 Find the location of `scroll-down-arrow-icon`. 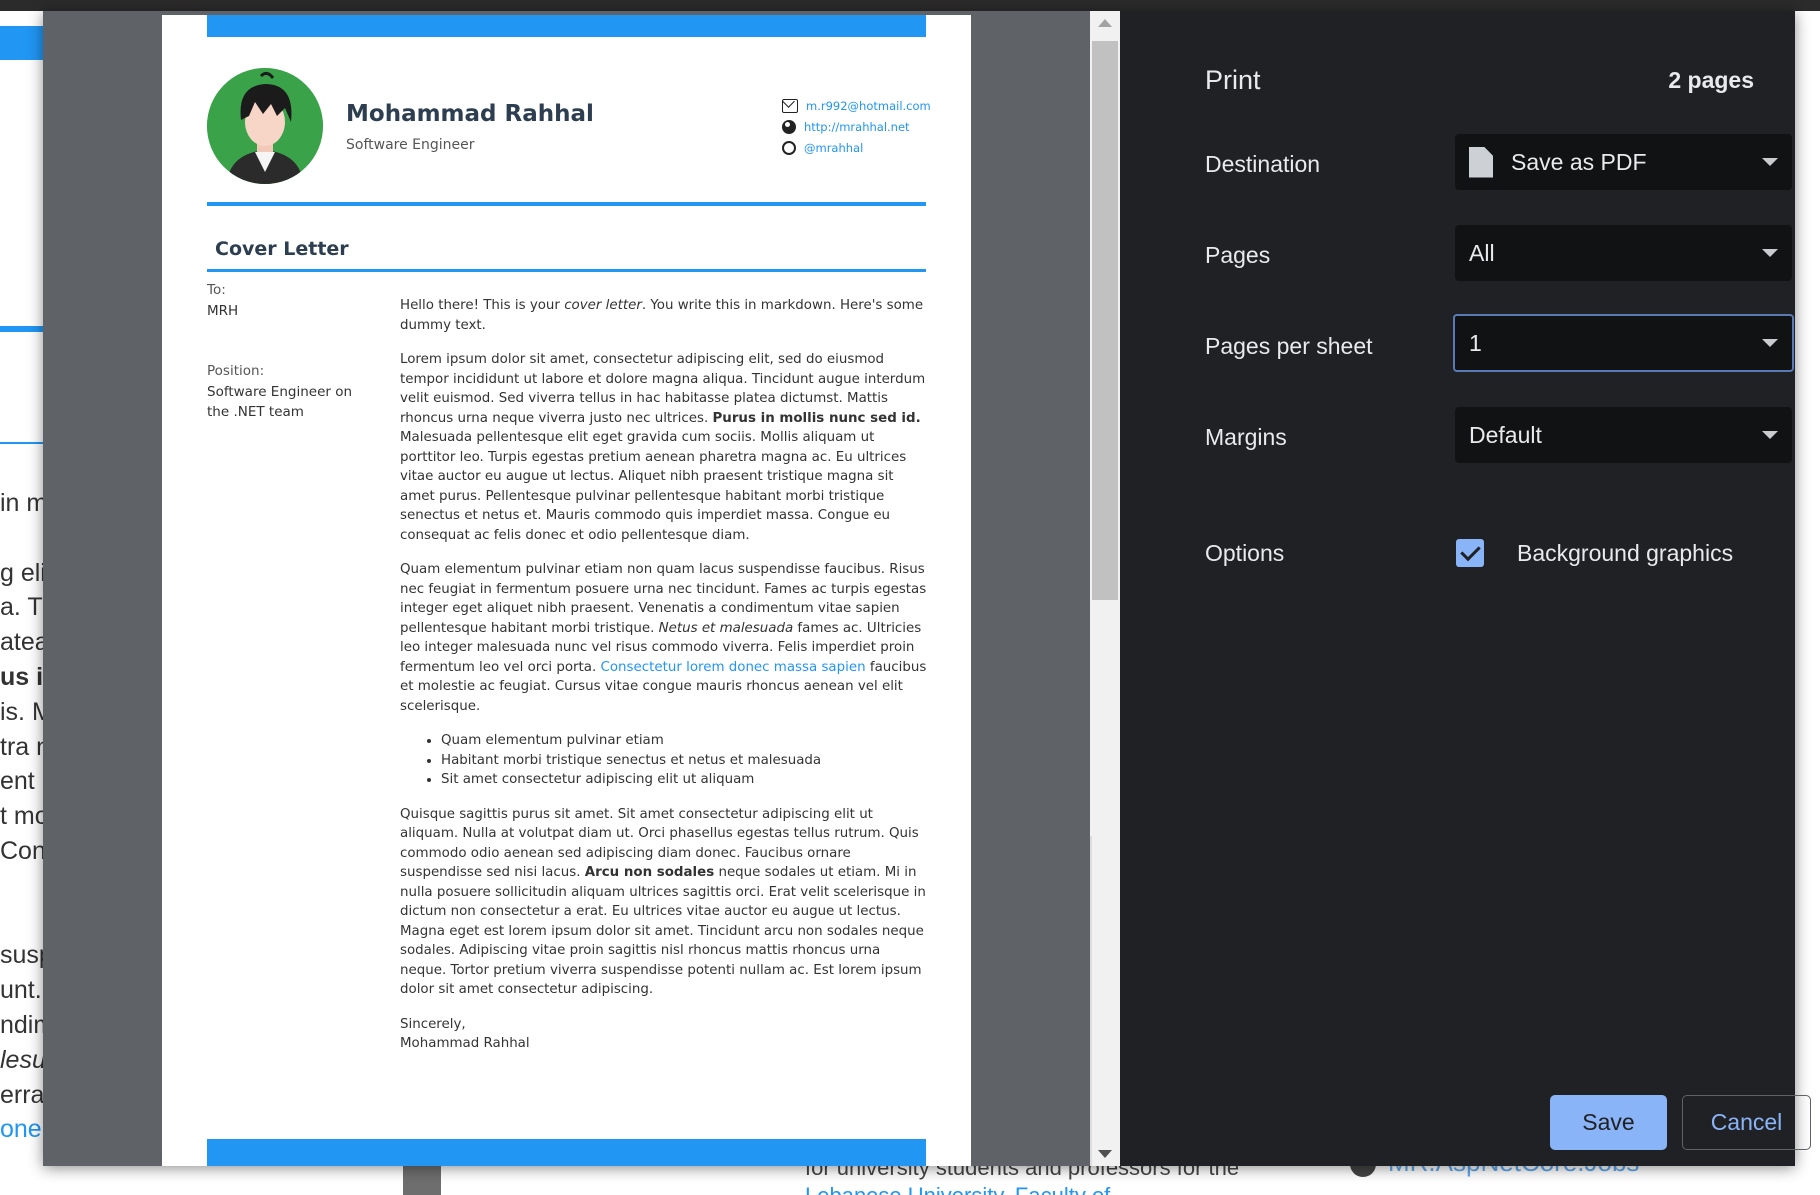

scroll-down-arrow-icon is located at coordinates (1105, 1154).